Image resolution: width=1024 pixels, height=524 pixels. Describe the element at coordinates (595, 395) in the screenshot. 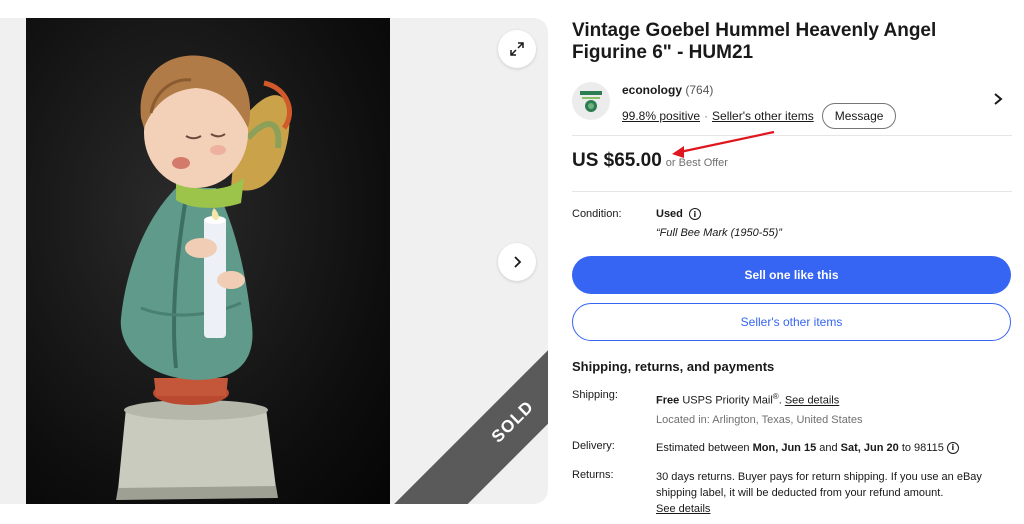

I see `shipping-label: Shipping:` at that location.